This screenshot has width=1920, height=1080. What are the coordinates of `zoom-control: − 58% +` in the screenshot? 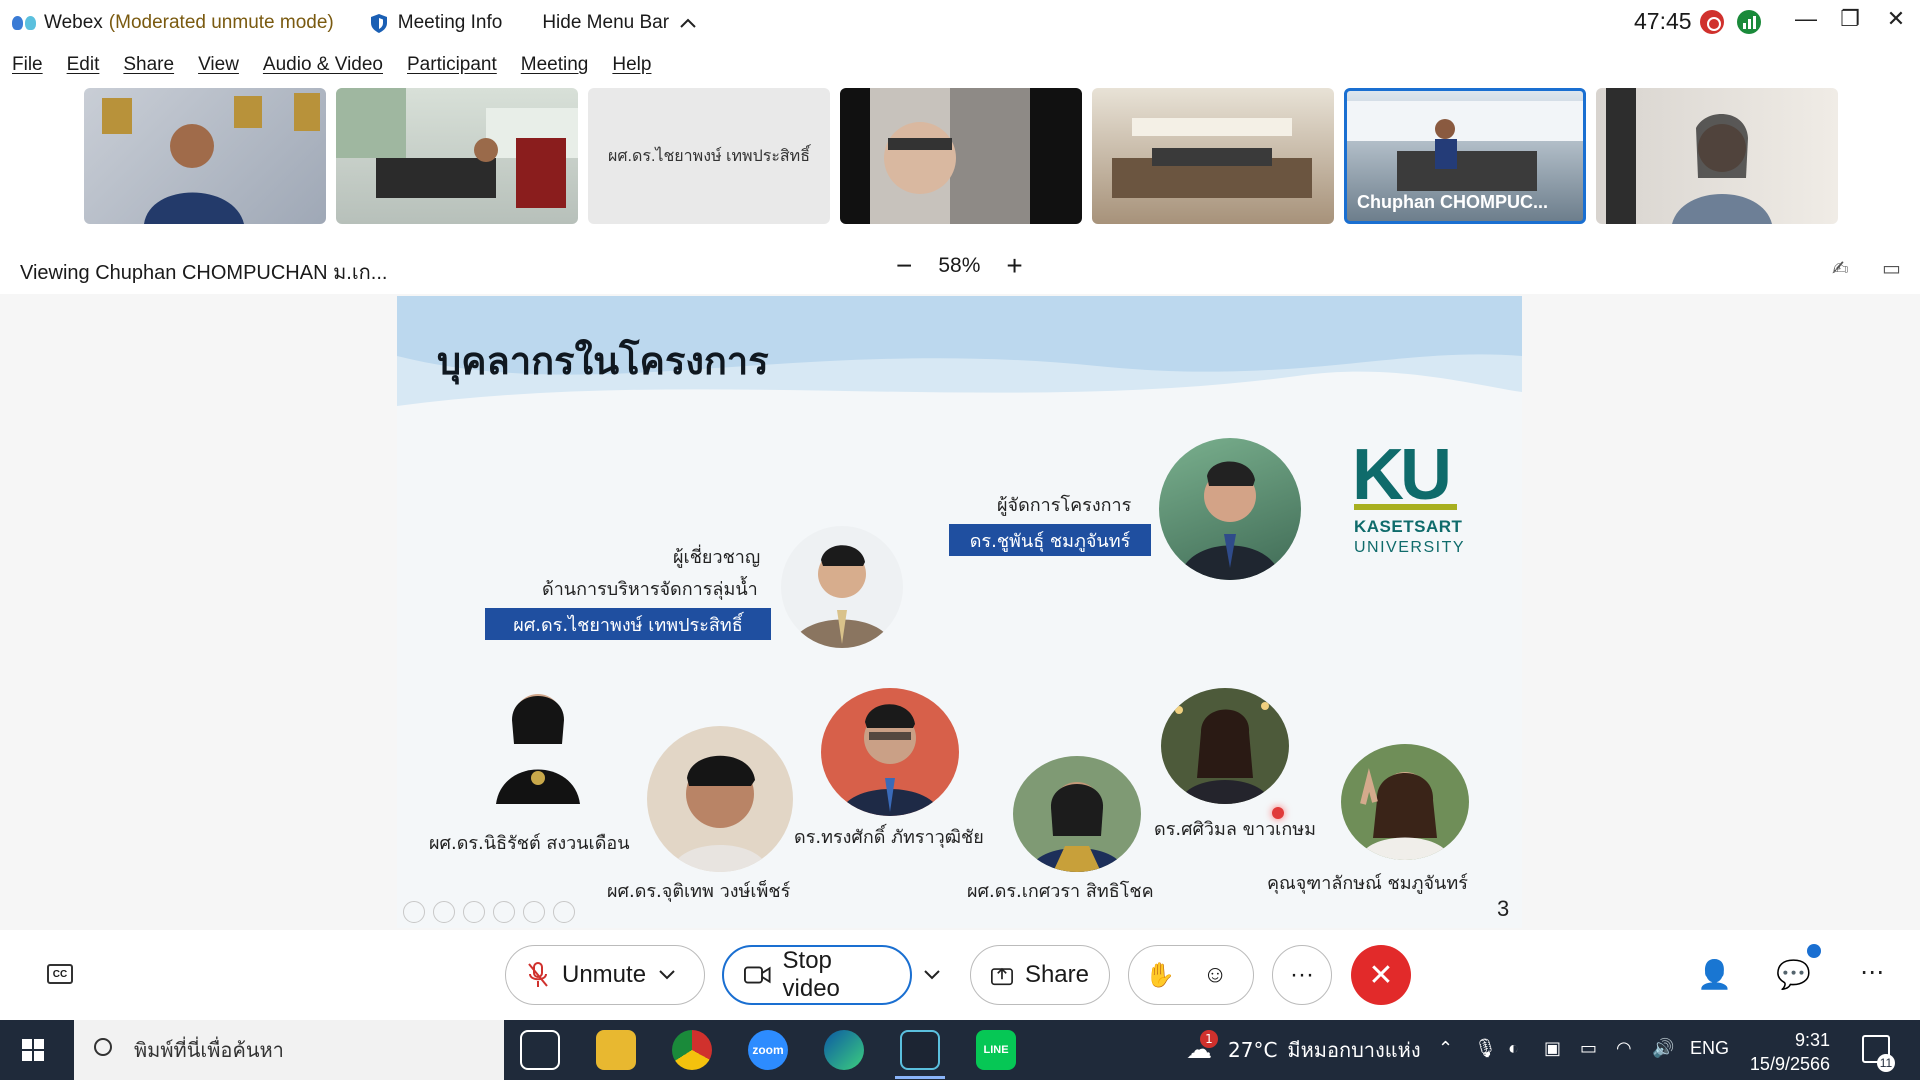 It's located at (959, 266).